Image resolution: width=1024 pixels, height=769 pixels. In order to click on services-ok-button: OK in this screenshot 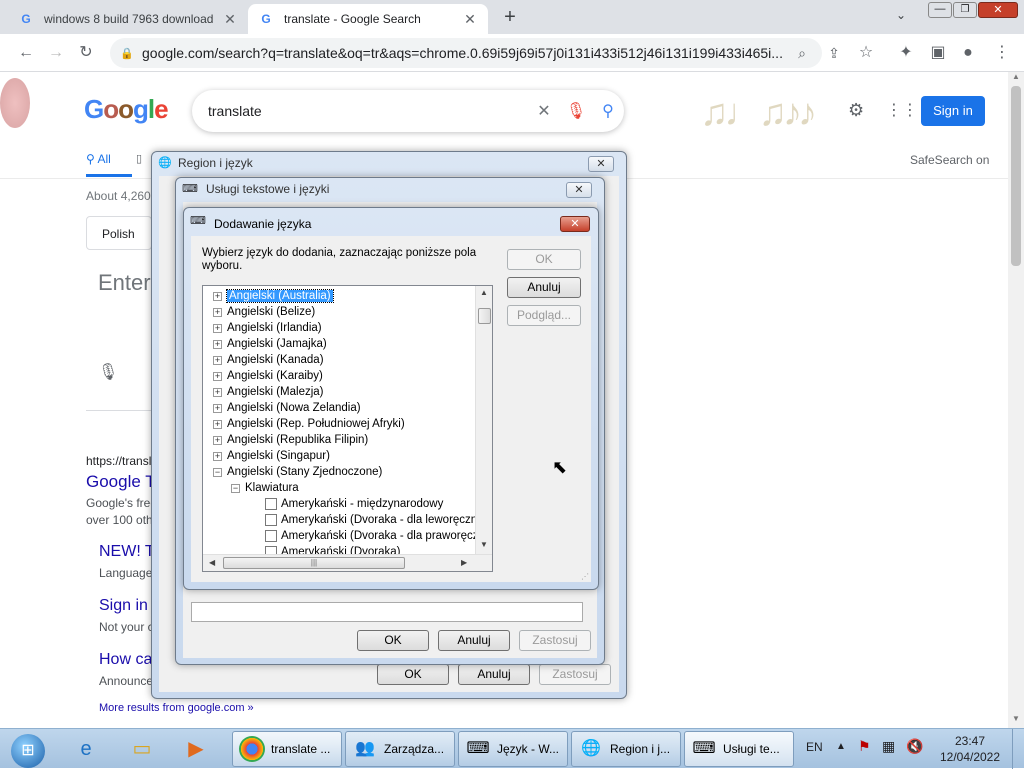, I will do `click(393, 640)`.